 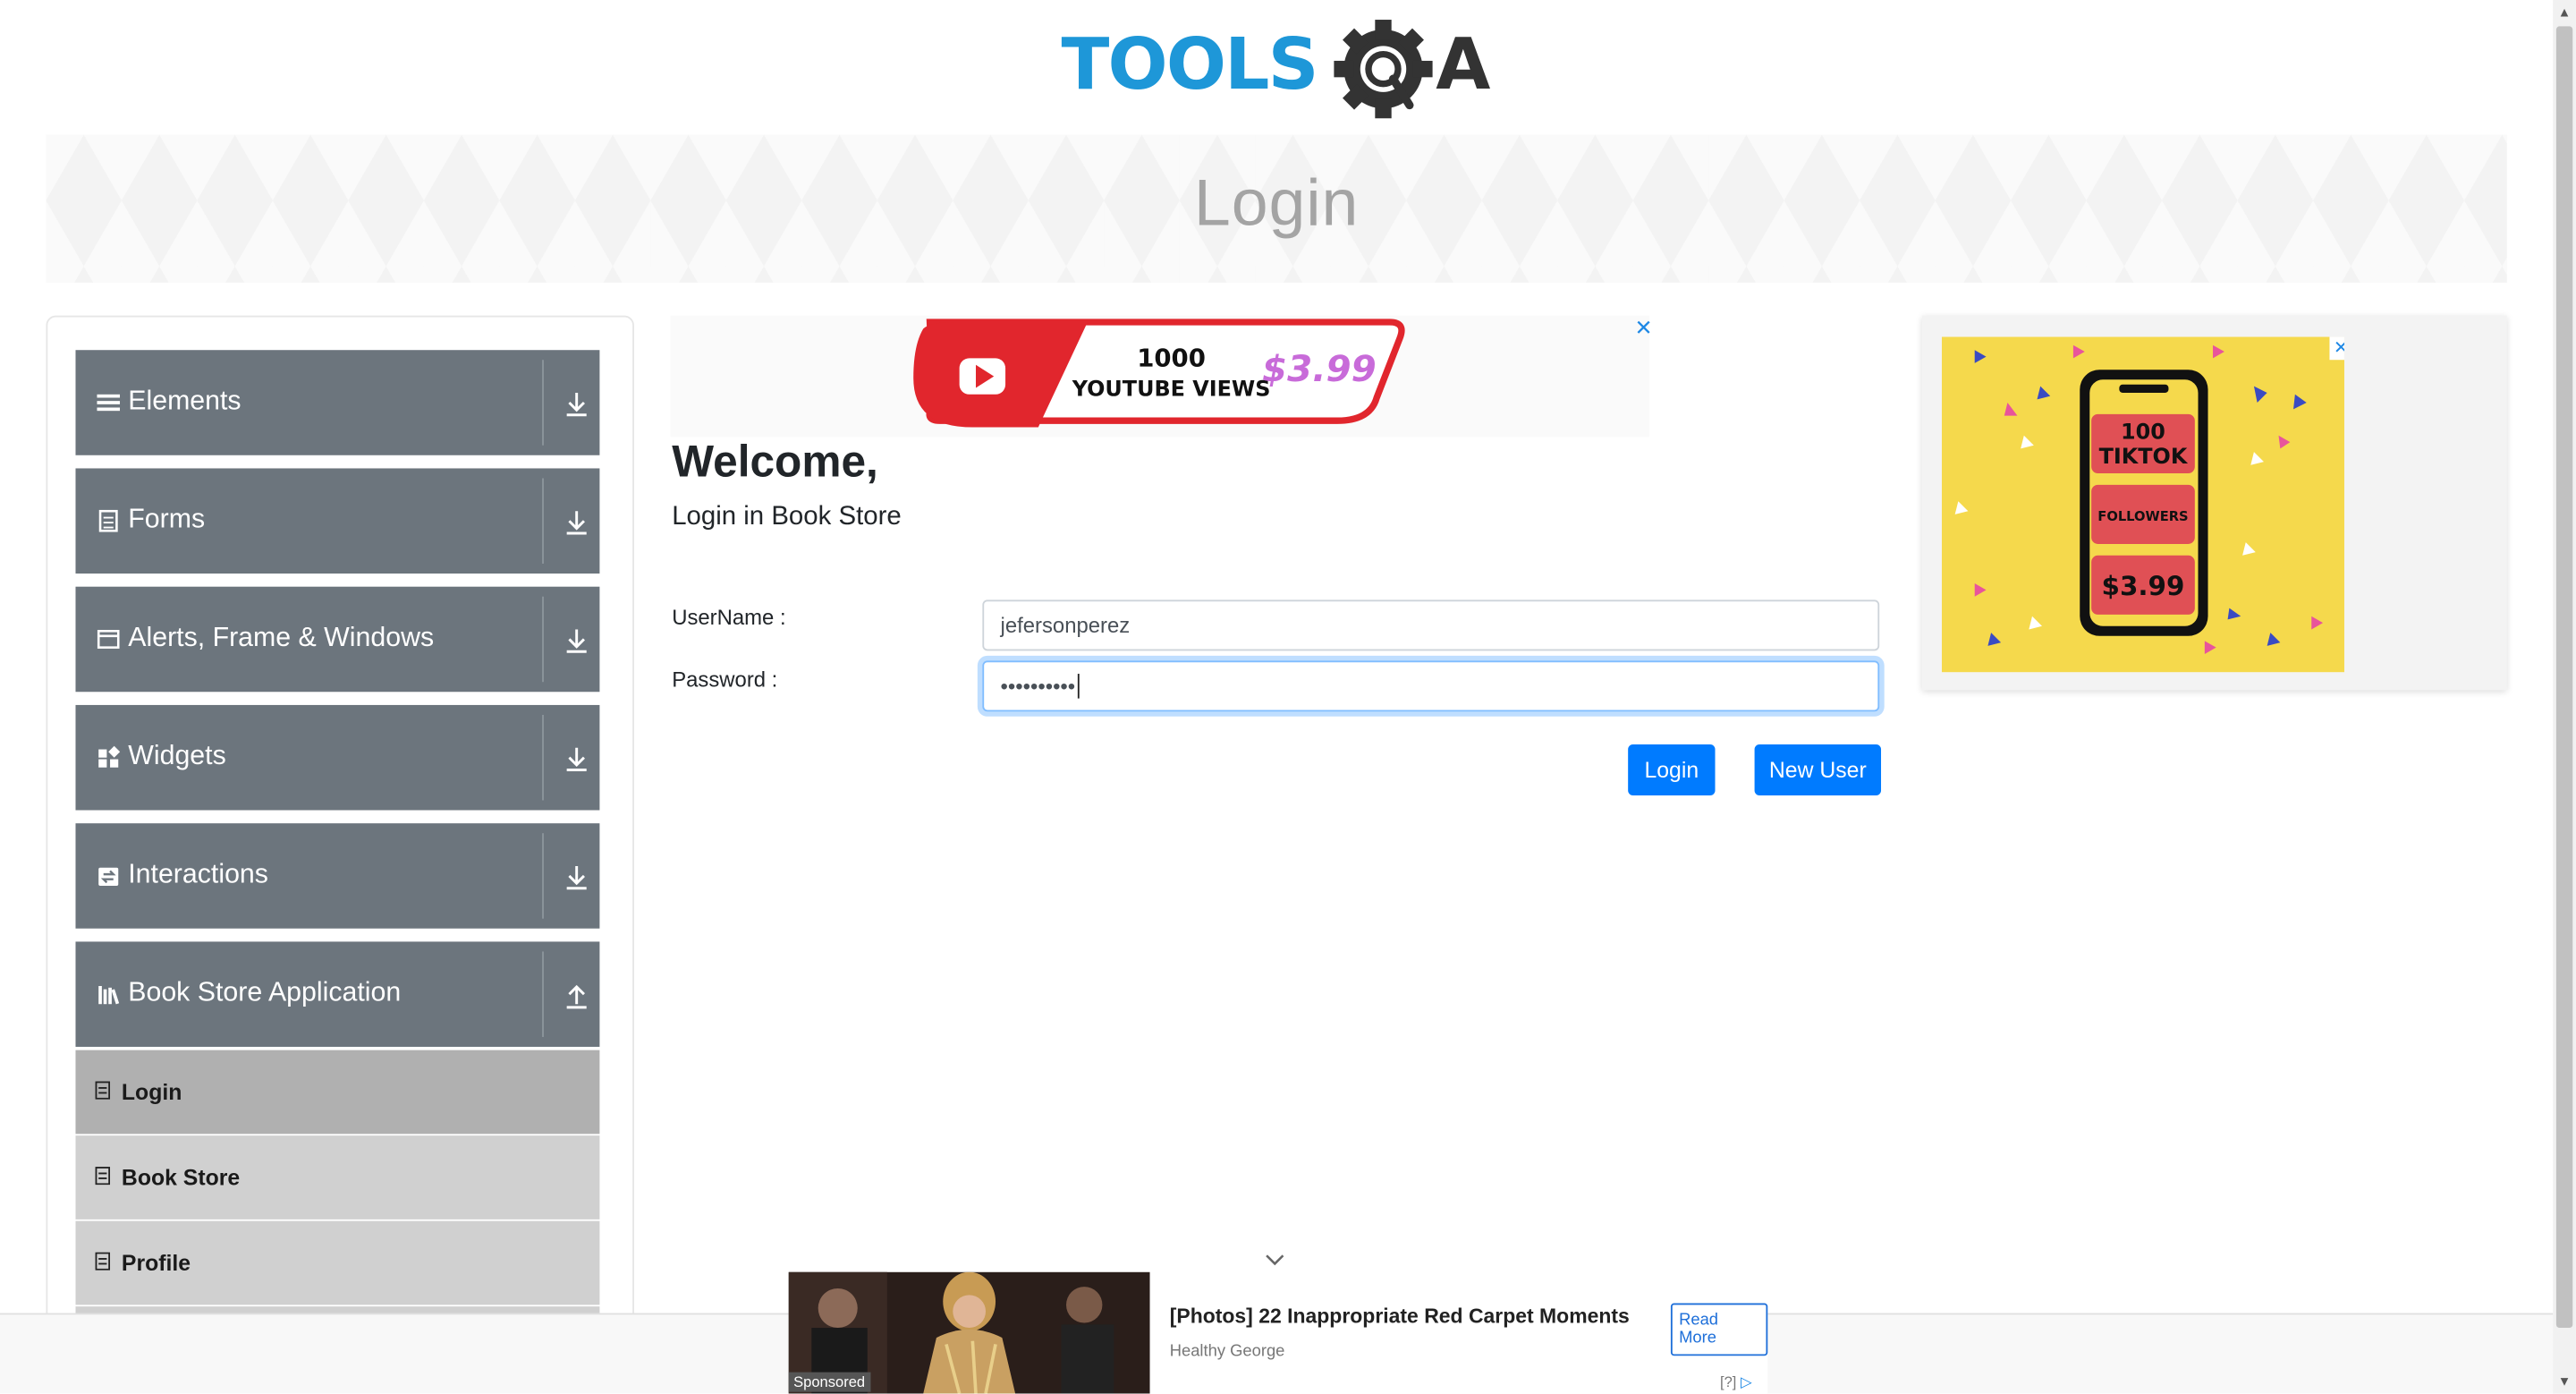 I want to click on sidebar-group-label: Forms, so click(x=167, y=519).